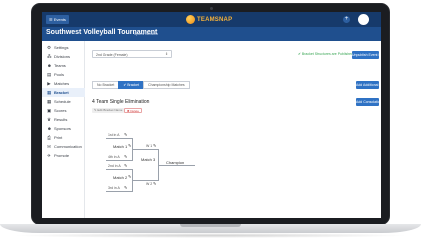  What do you see at coordinates (211, 8) in the screenshot?
I see `camera-icon` at bounding box center [211, 8].